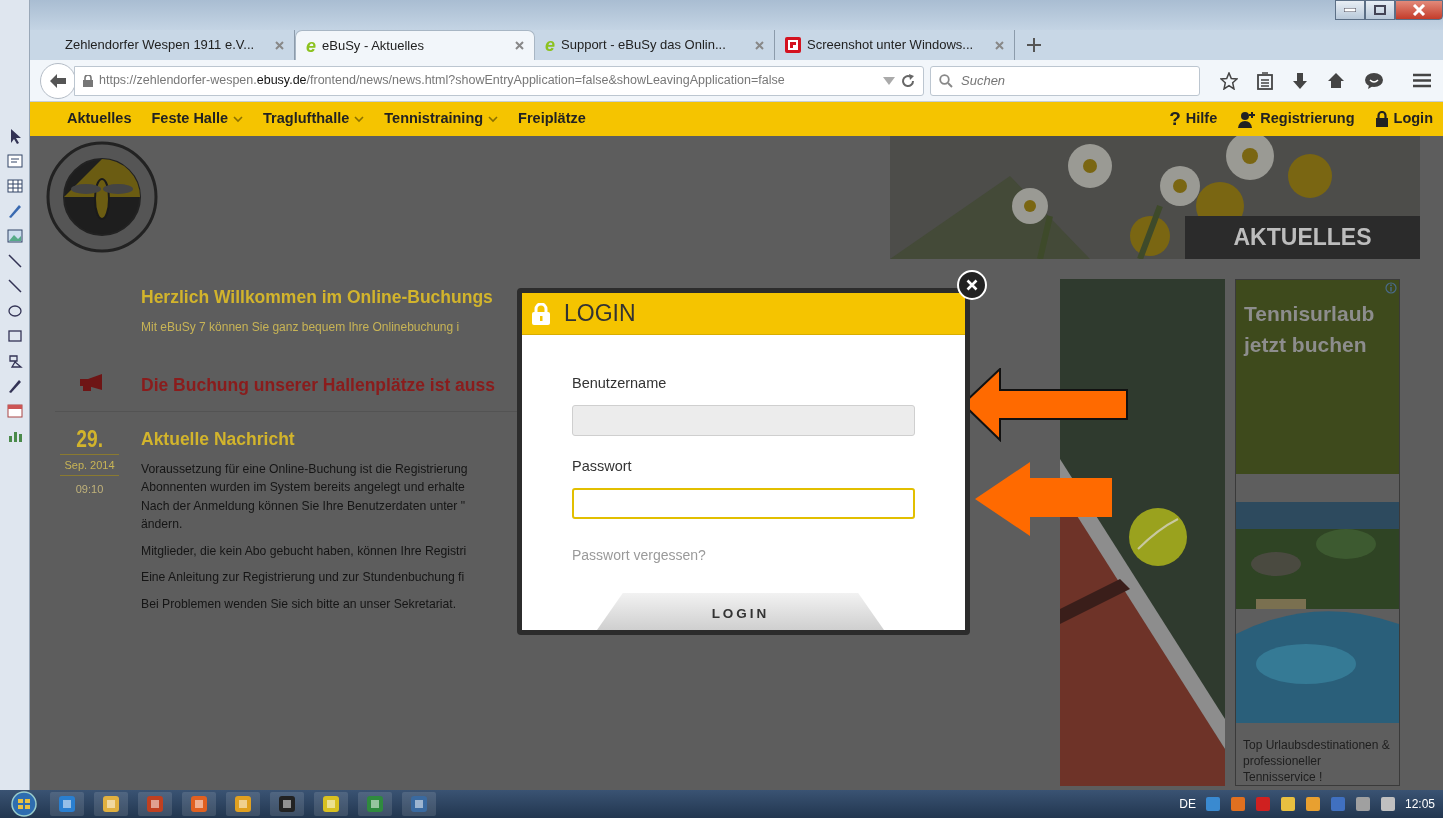  What do you see at coordinates (314, 119) in the screenshot?
I see `nav-link: Traglufthalle` at bounding box center [314, 119].